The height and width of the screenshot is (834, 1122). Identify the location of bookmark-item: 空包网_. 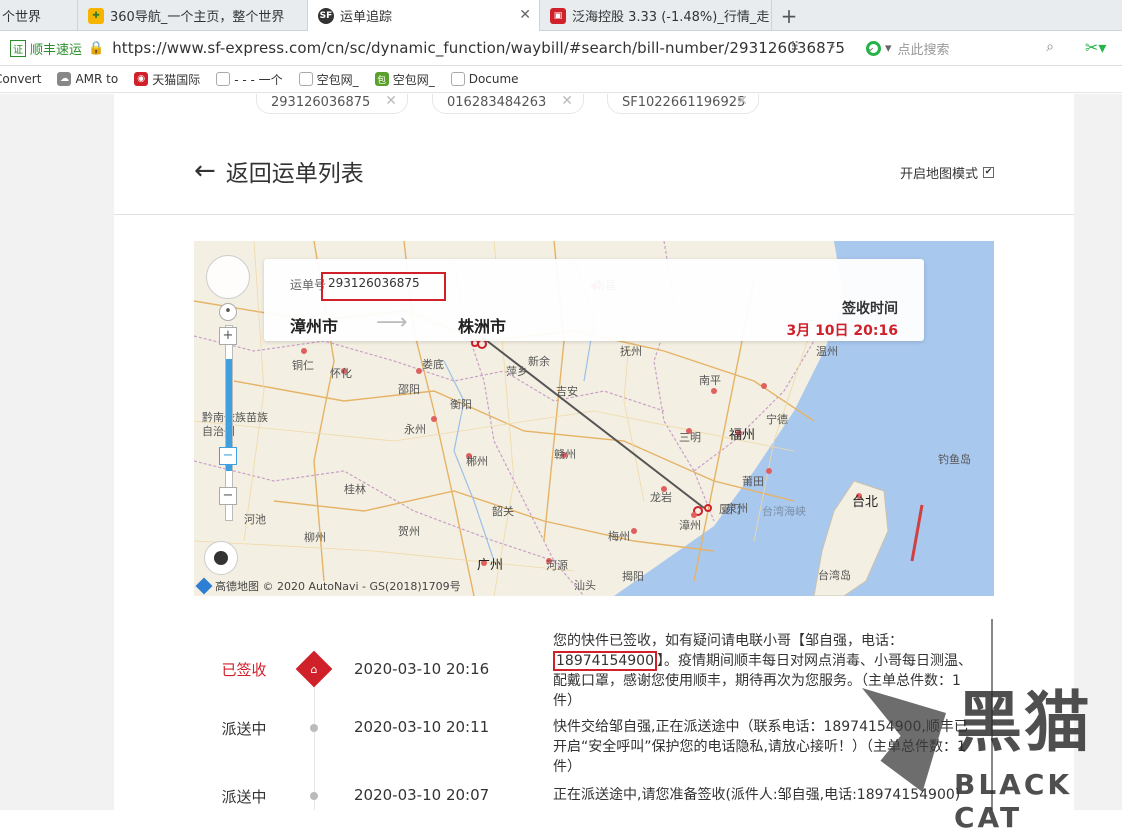
(328, 79).